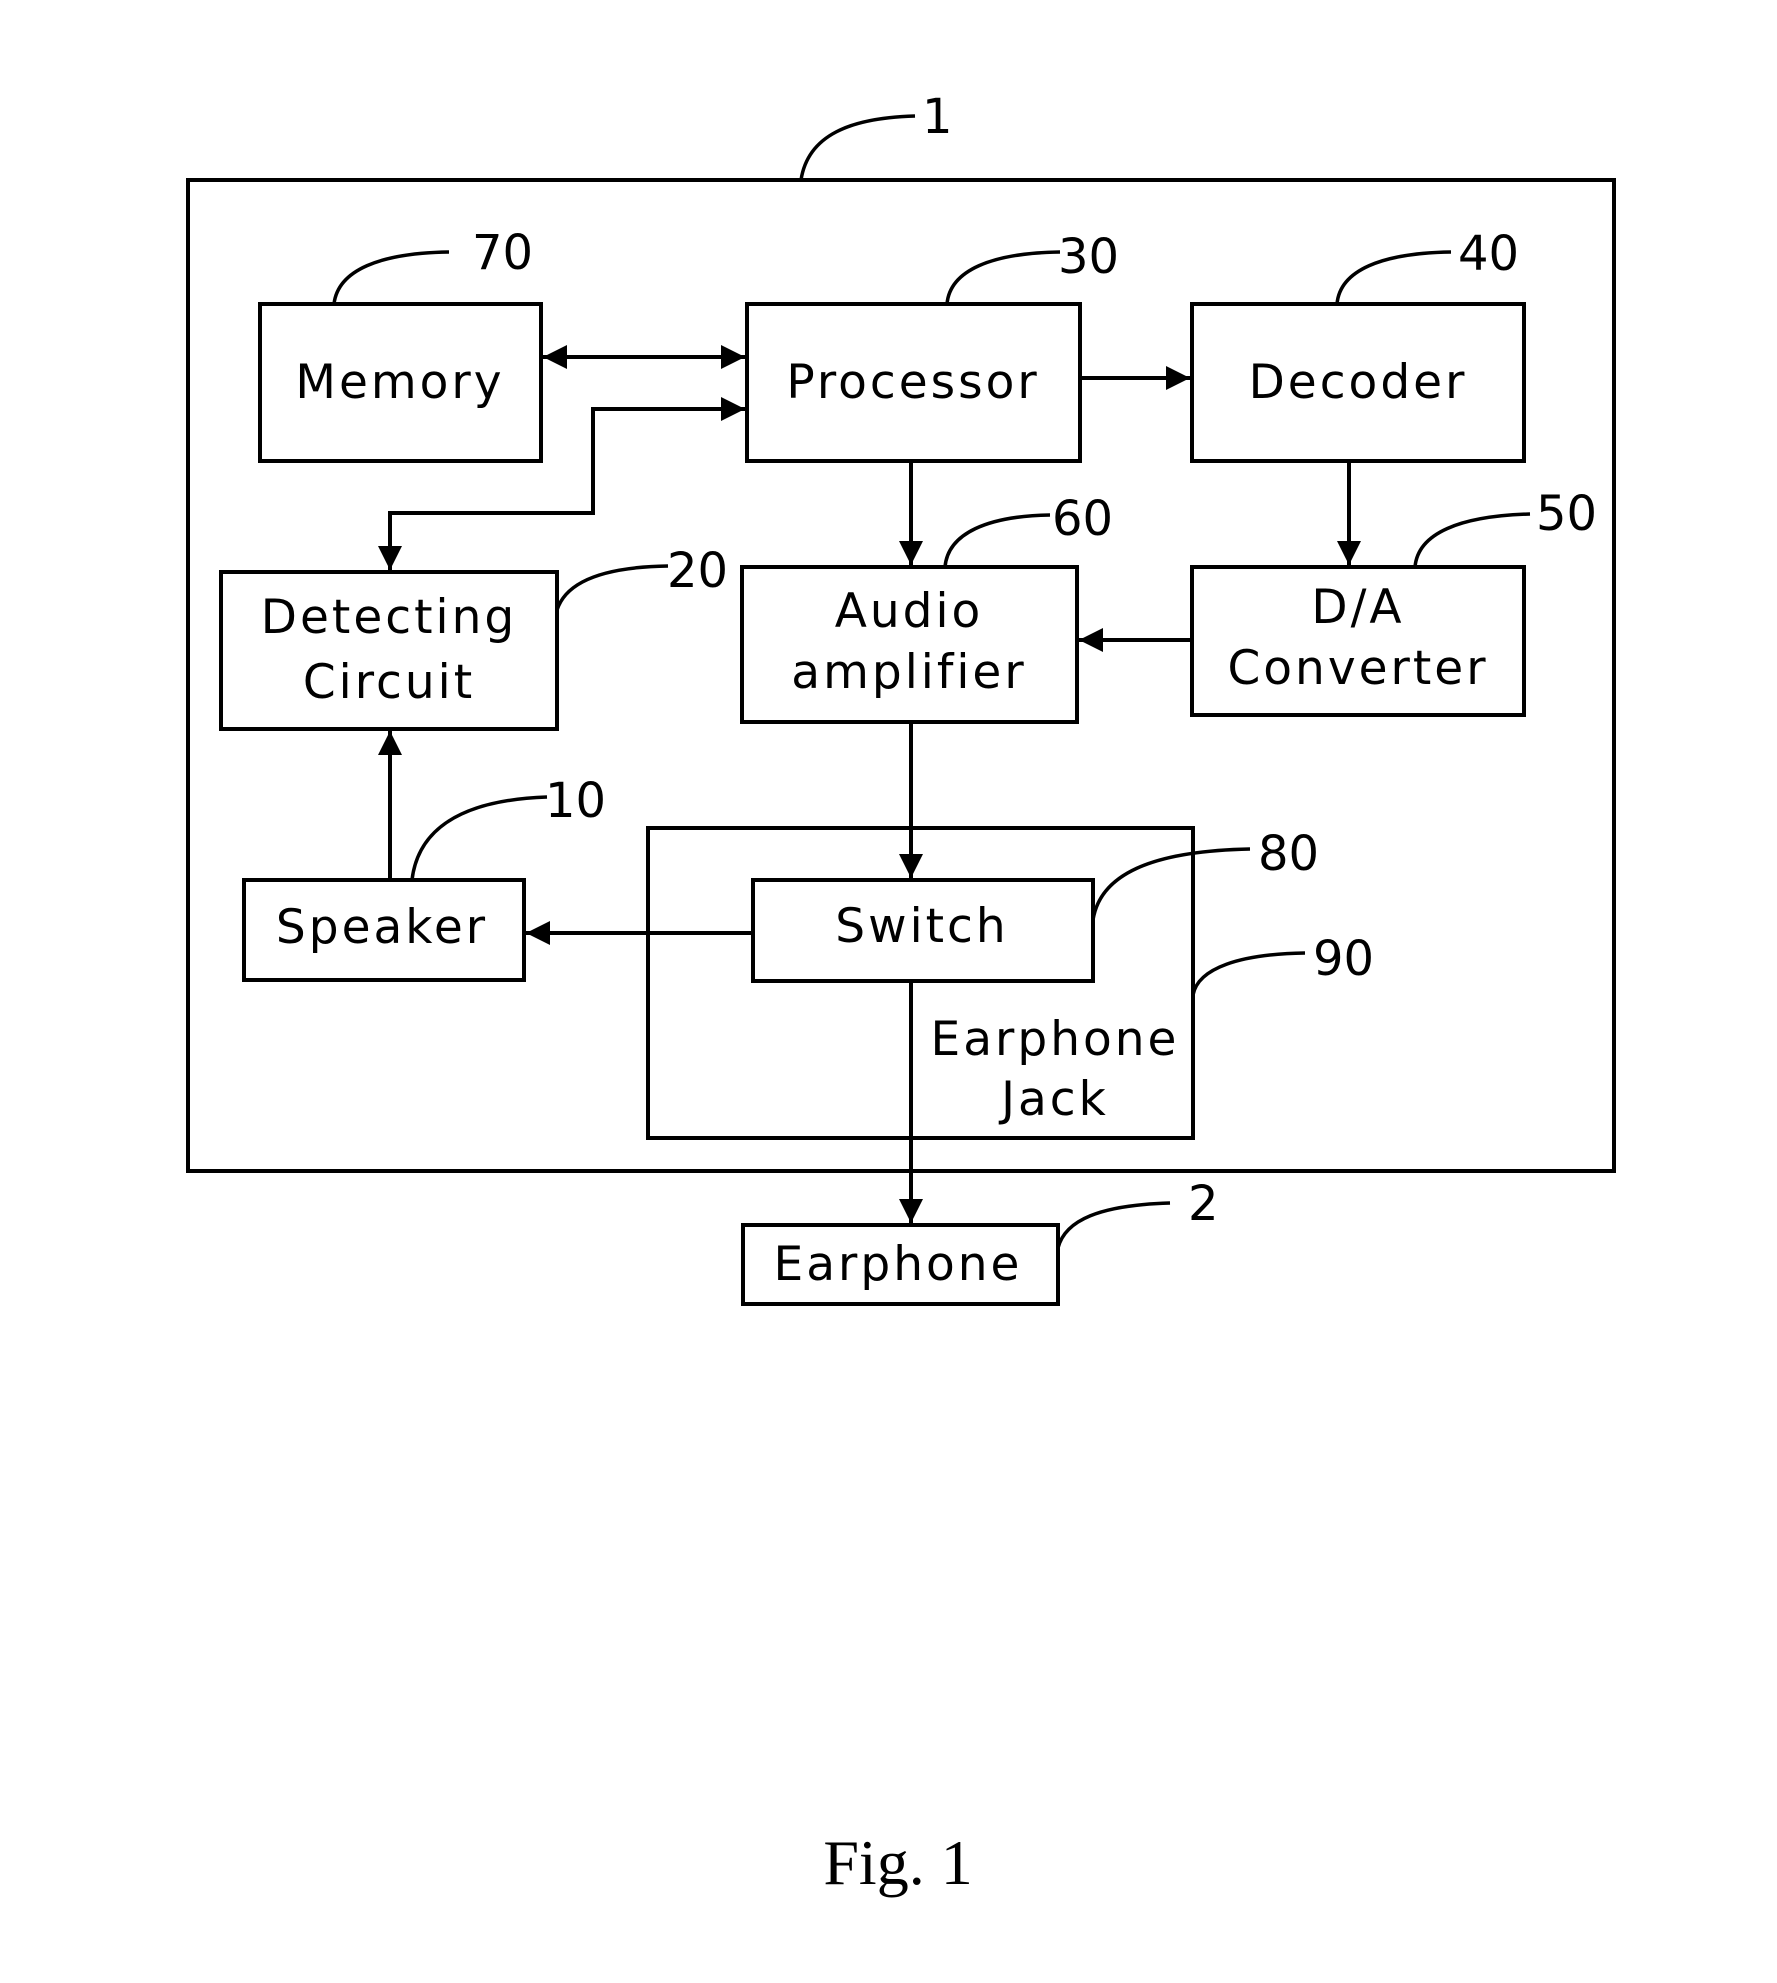 This screenshot has width=1777, height=1983. Describe the element at coordinates (1203, 1204) in the screenshot. I see `ref-earphone: 2` at that location.